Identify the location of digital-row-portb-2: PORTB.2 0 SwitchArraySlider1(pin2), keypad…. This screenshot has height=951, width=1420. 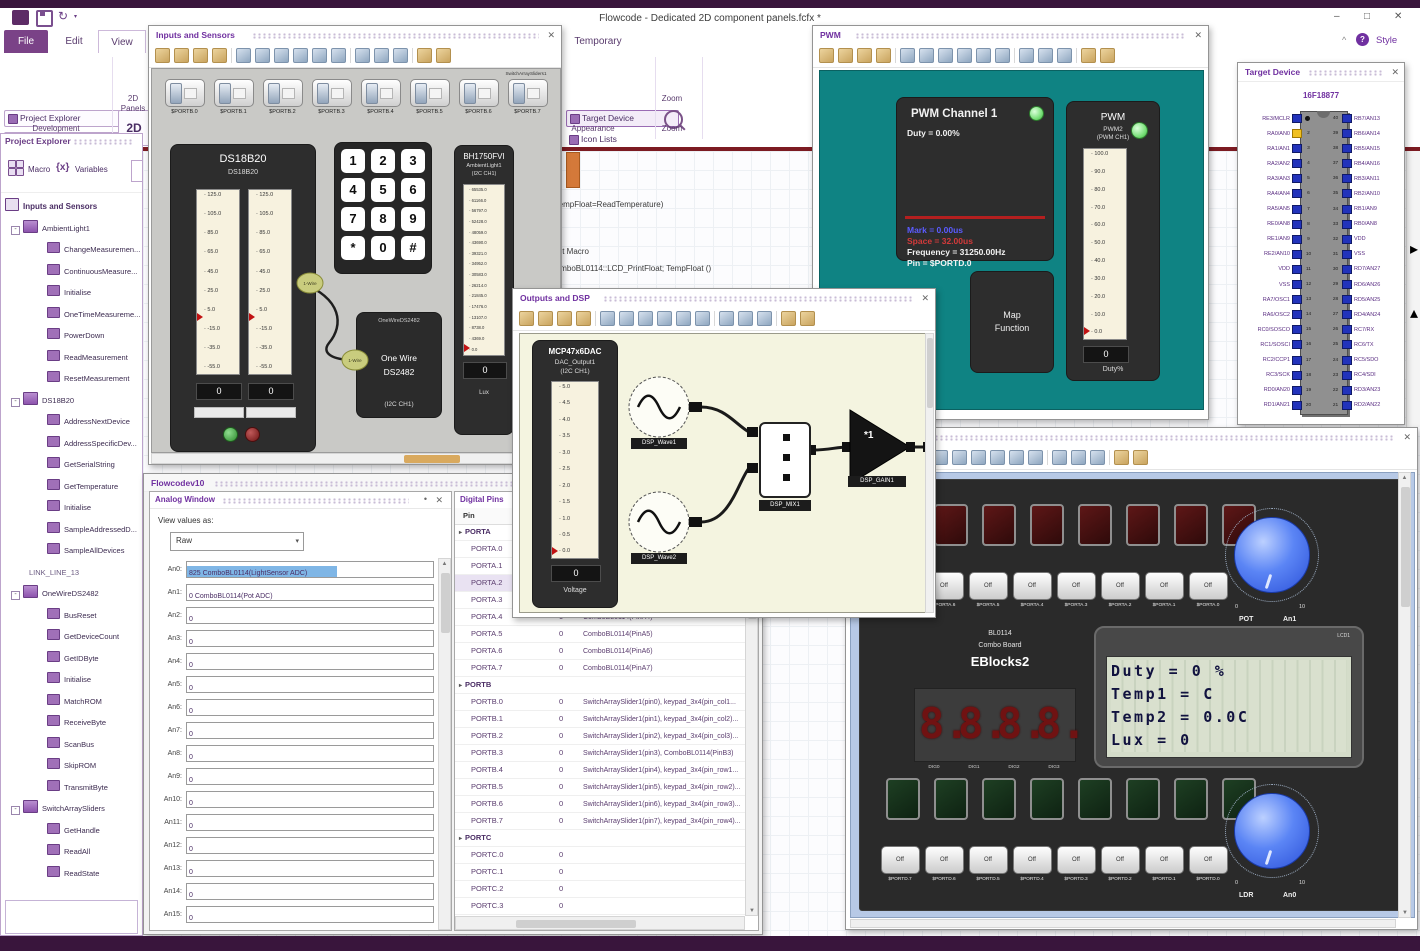
(600, 736).